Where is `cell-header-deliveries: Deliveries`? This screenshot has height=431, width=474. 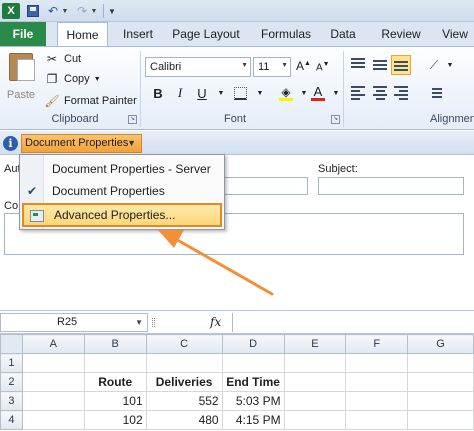 cell-header-deliveries: Deliveries is located at coordinates (184, 382).